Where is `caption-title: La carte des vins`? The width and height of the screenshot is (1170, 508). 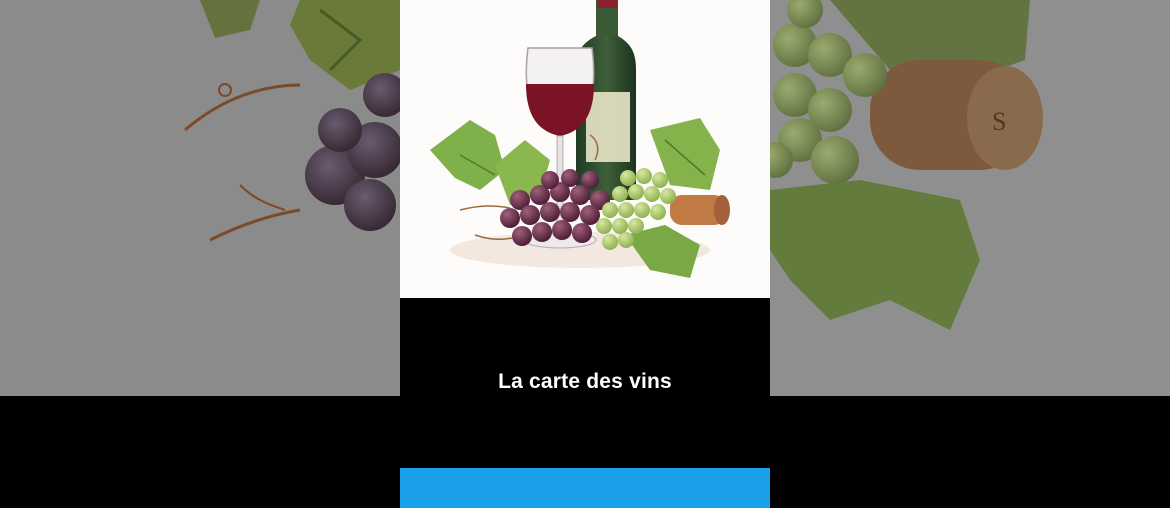
caption-title: La carte des vins is located at coordinates (585, 381).